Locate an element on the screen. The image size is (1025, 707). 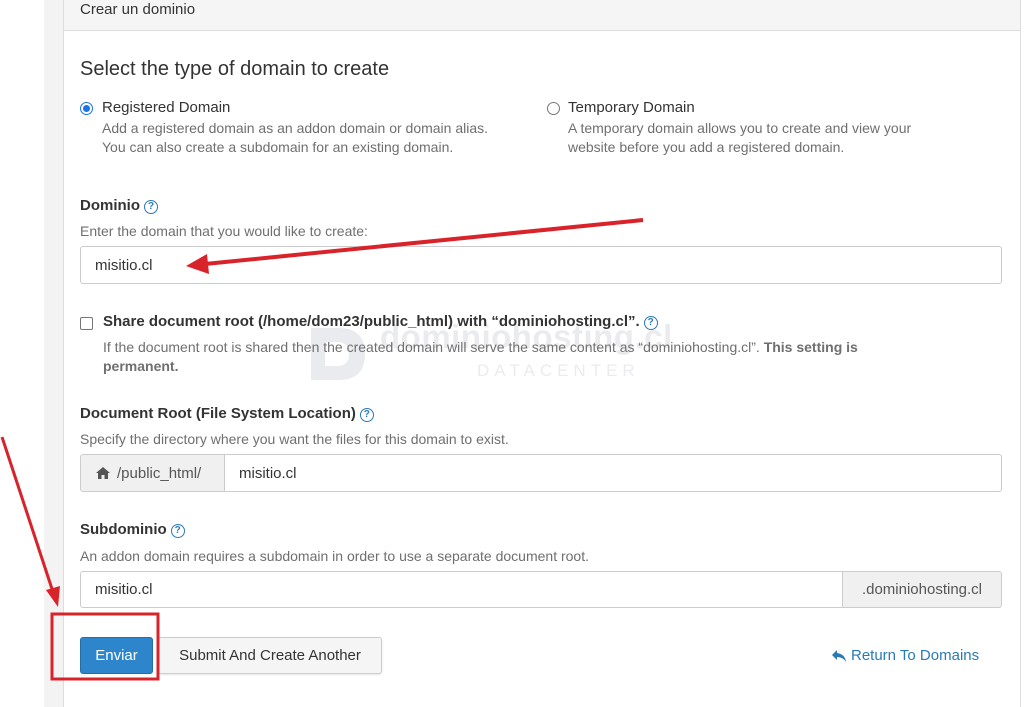
annotation-arrow-domain is located at coordinates (424, 242).